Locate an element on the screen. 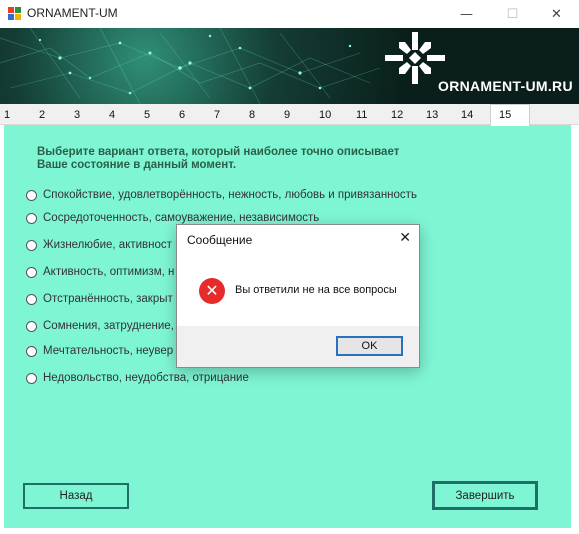 The height and width of the screenshot is (534, 579). close-window-button: ✕ is located at coordinates (556, 14).